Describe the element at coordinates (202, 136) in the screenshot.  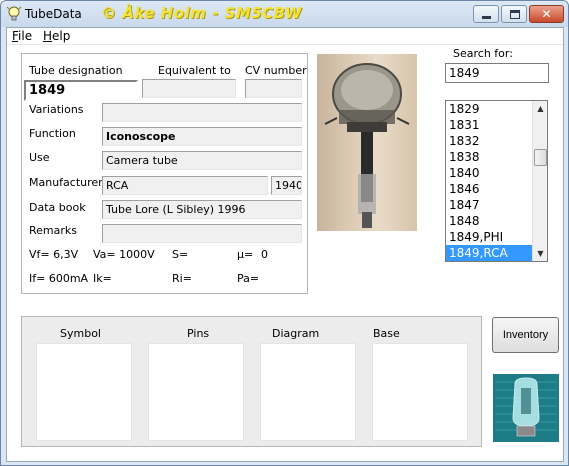
I see `function-field: Iconoscope` at that location.